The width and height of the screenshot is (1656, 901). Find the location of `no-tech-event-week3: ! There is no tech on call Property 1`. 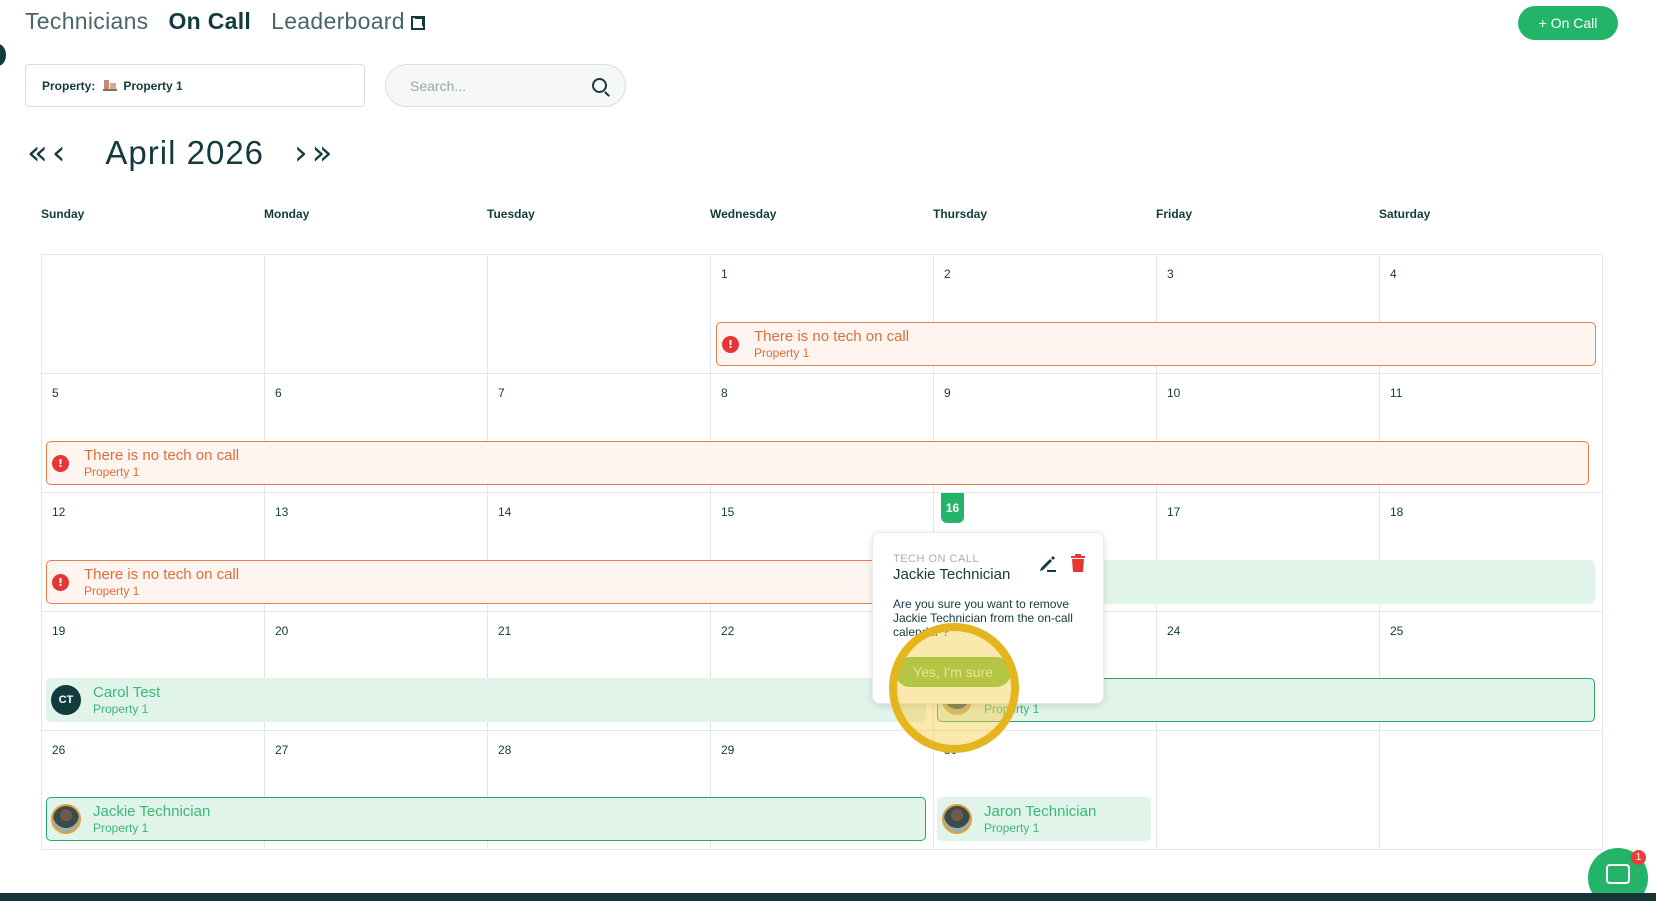

no-tech-event-week3: ! There is no tech on call Property 1 is located at coordinates (486, 582).